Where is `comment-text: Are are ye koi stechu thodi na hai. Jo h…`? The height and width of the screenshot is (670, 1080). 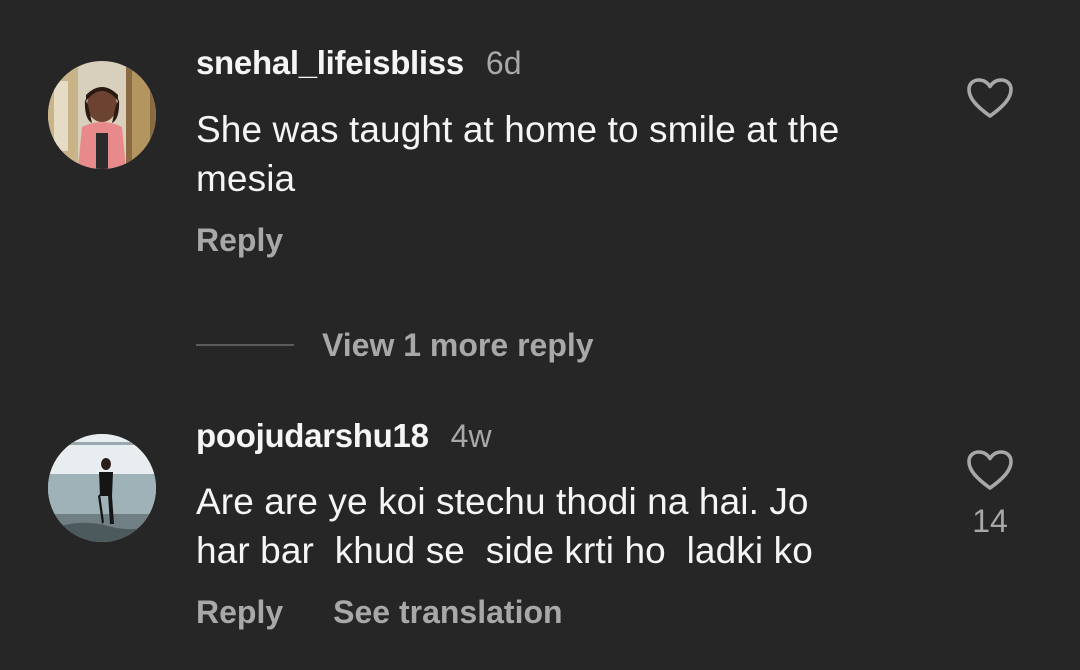
comment-text: Are are ye koi stechu thodi na hai. Jo h… is located at coordinates (504, 526).